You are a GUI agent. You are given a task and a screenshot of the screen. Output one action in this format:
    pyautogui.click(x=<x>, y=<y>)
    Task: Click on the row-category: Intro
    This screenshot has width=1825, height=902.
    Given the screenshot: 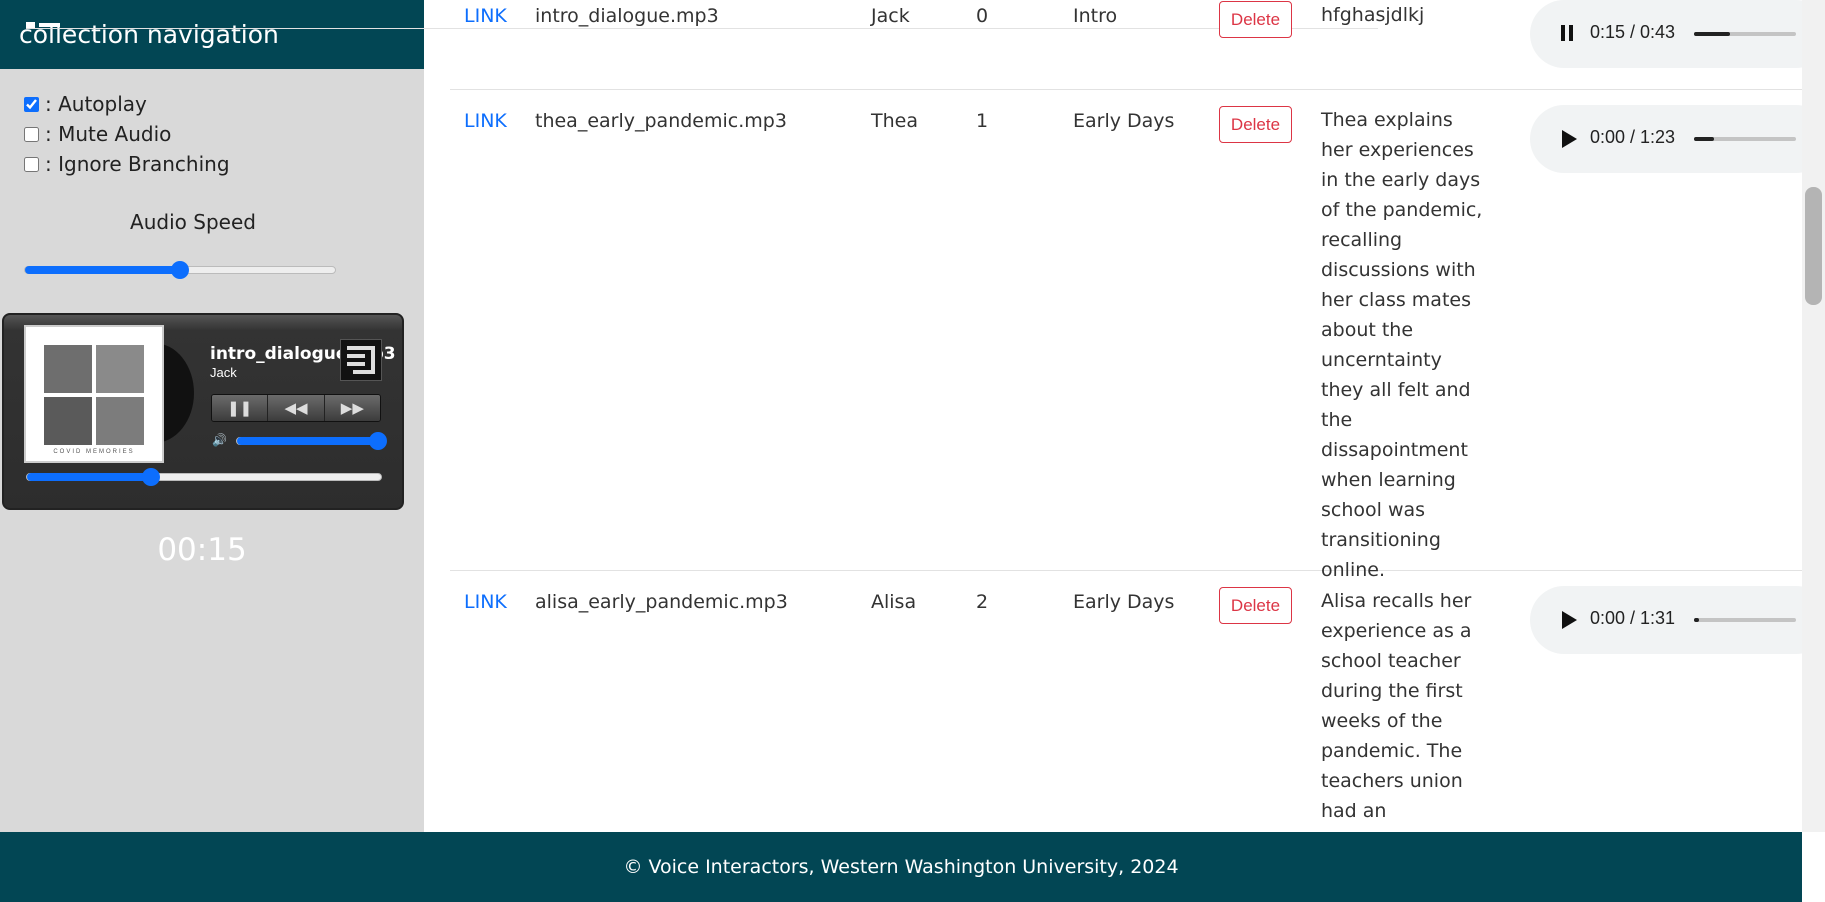 What is the action you would take?
    pyautogui.click(x=1095, y=16)
    